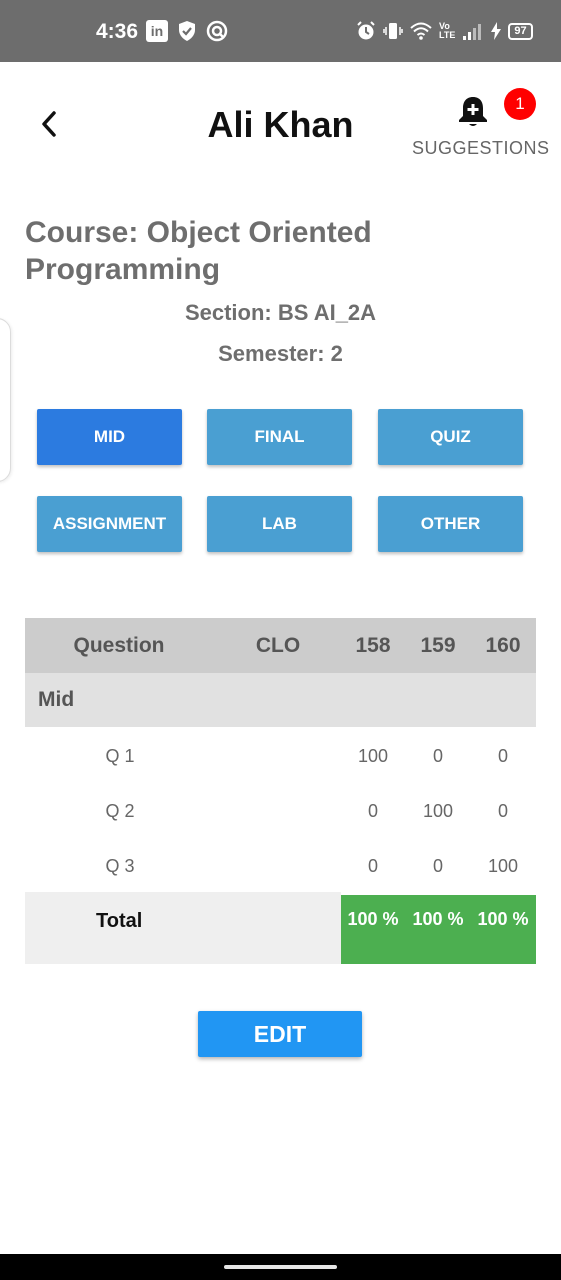 The height and width of the screenshot is (1280, 561). What do you see at coordinates (157, 31) in the screenshot?
I see `linkedin-icon: in` at bounding box center [157, 31].